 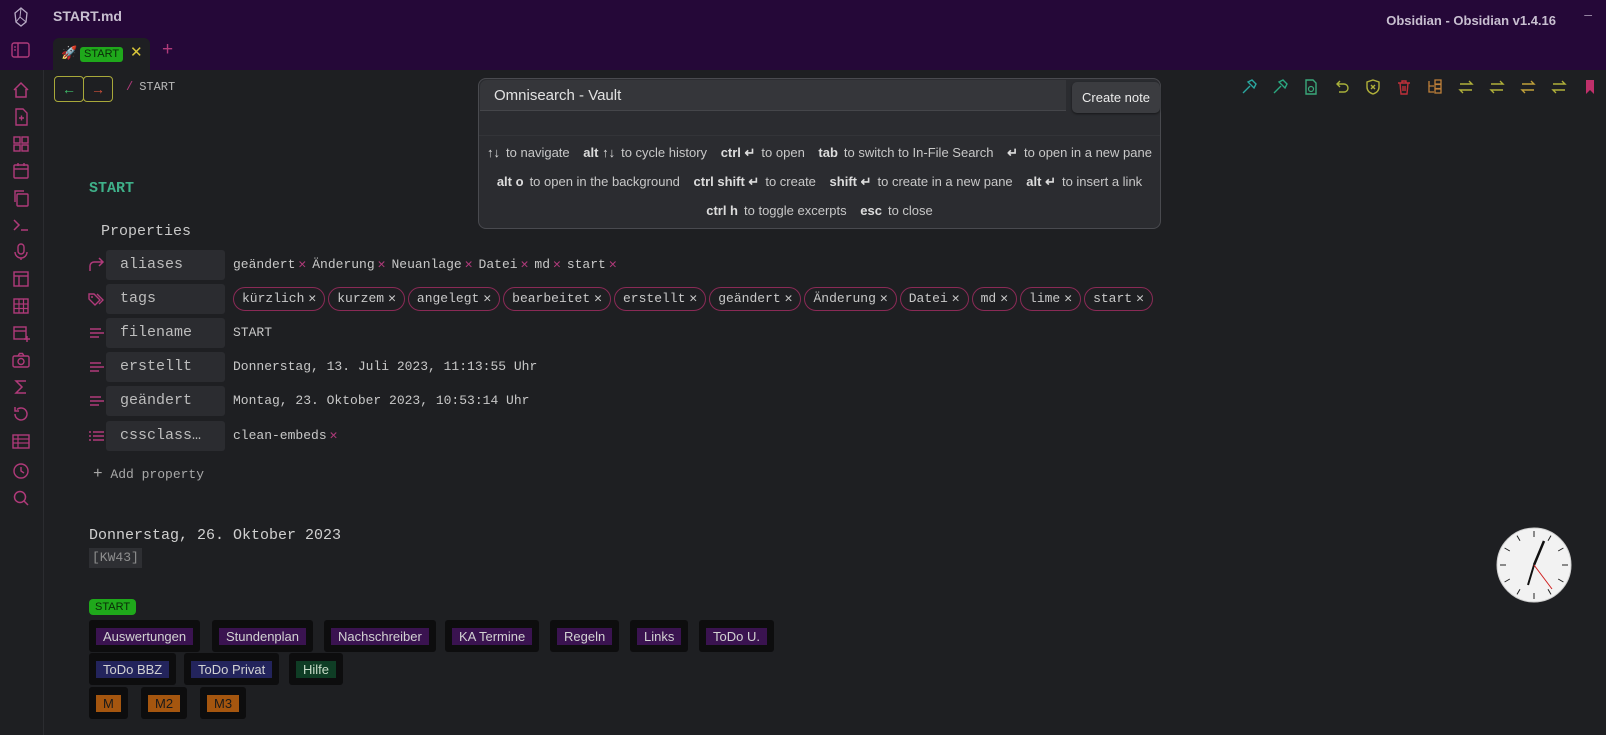 I want to click on link-button: Auswertungen, so click(x=145, y=636).